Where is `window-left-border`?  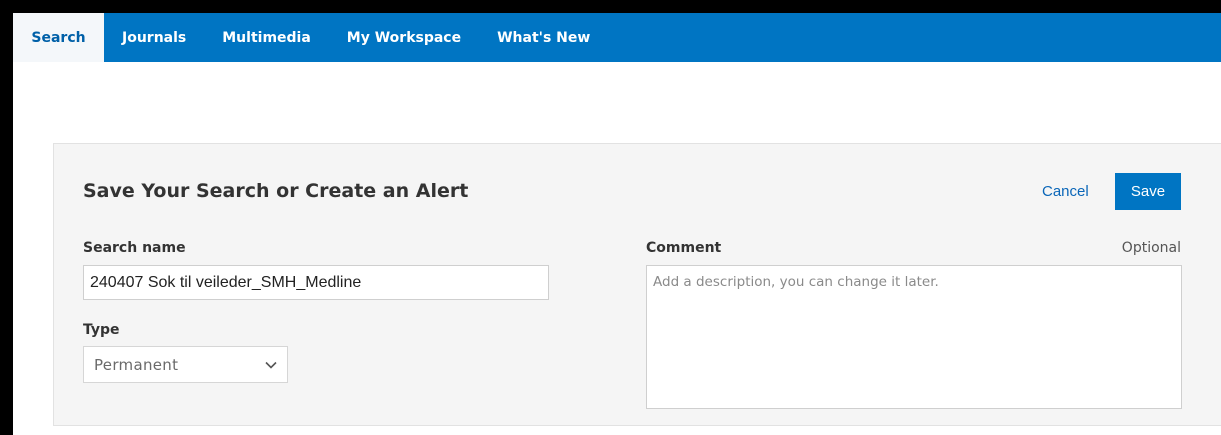
window-left-border is located at coordinates (6, 217).